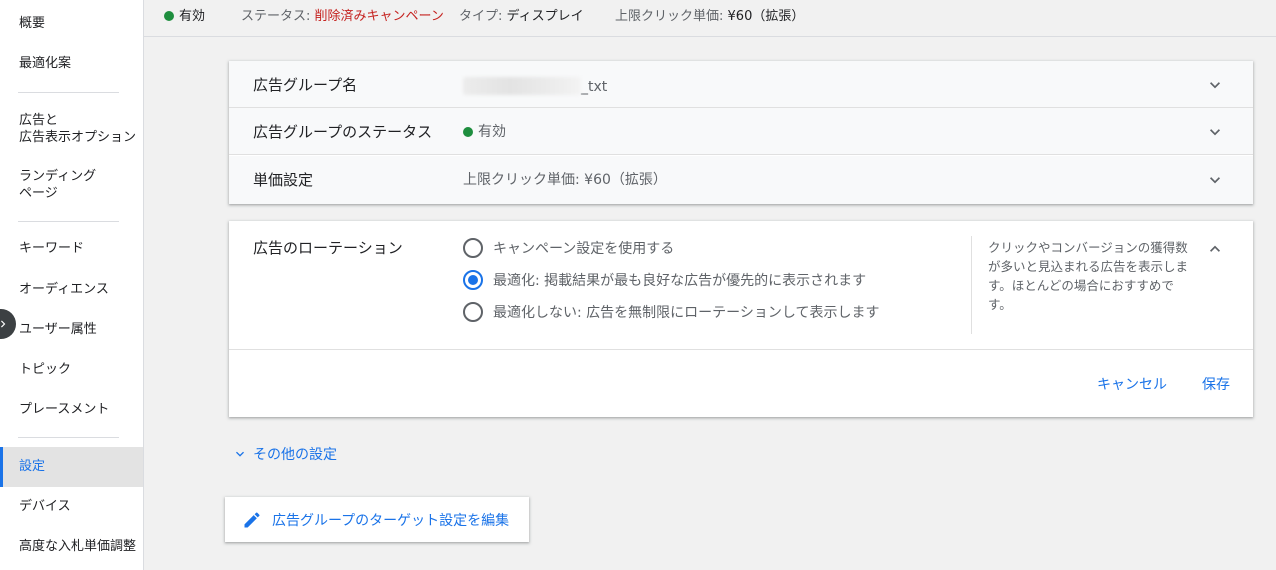  What do you see at coordinates (71, 23) in the screenshot?
I see `sidebar-item-overview: 概要` at bounding box center [71, 23].